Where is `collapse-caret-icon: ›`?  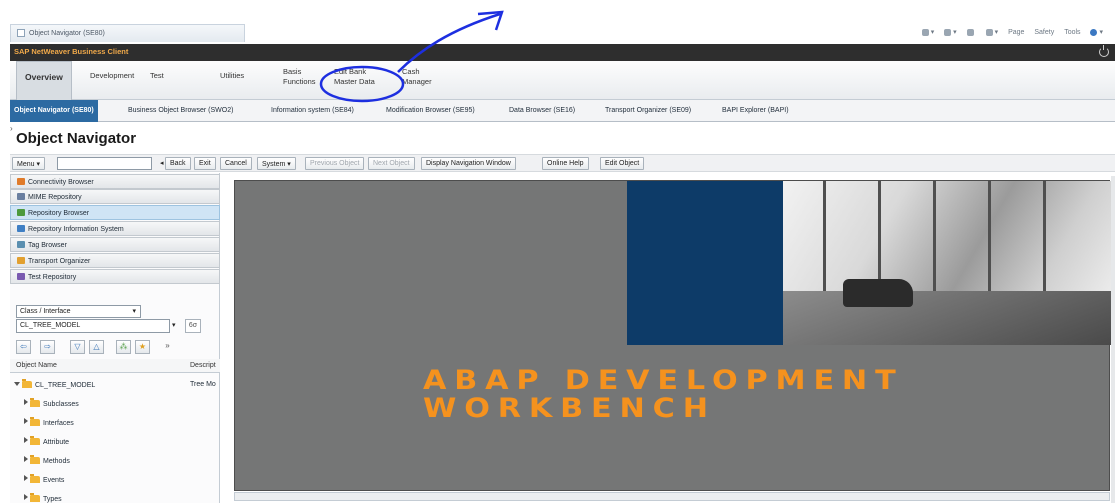 collapse-caret-icon: › is located at coordinates (11, 128).